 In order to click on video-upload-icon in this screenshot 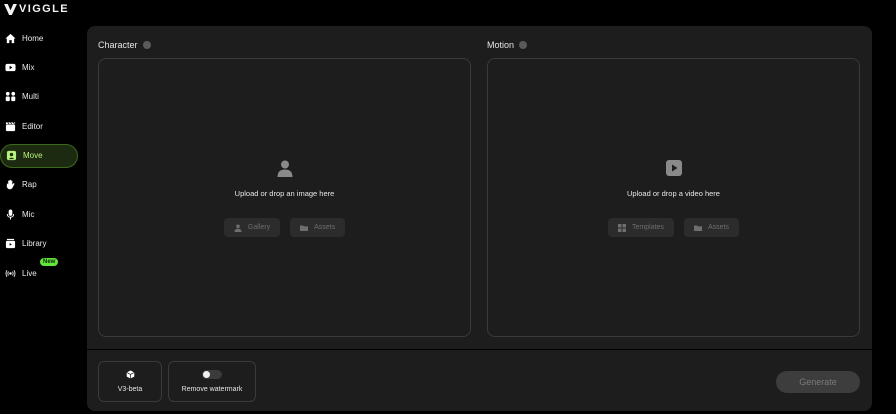, I will do `click(674, 168)`.